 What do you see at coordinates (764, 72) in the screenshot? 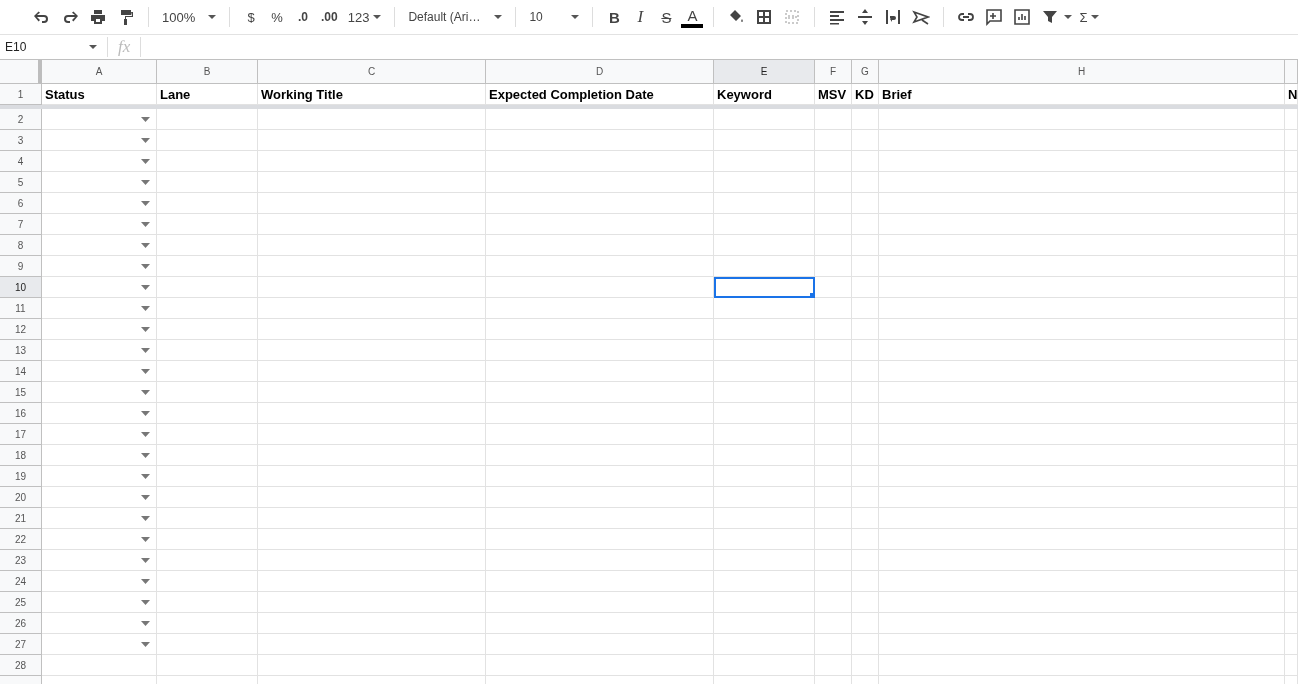
I see `column-header: E` at bounding box center [764, 72].